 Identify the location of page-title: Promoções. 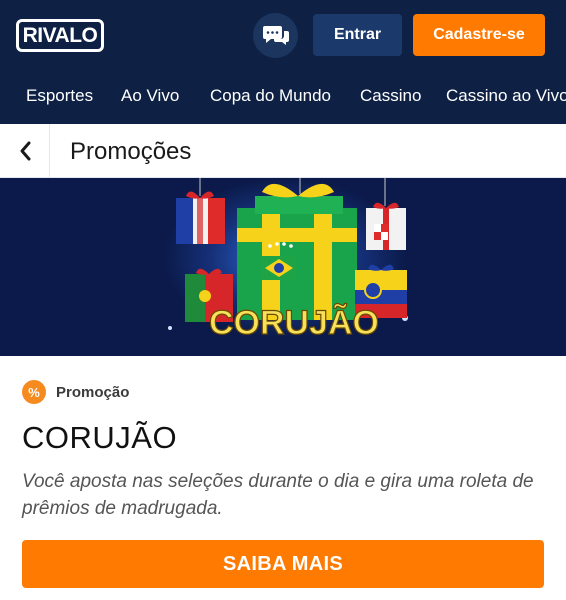
(131, 151).